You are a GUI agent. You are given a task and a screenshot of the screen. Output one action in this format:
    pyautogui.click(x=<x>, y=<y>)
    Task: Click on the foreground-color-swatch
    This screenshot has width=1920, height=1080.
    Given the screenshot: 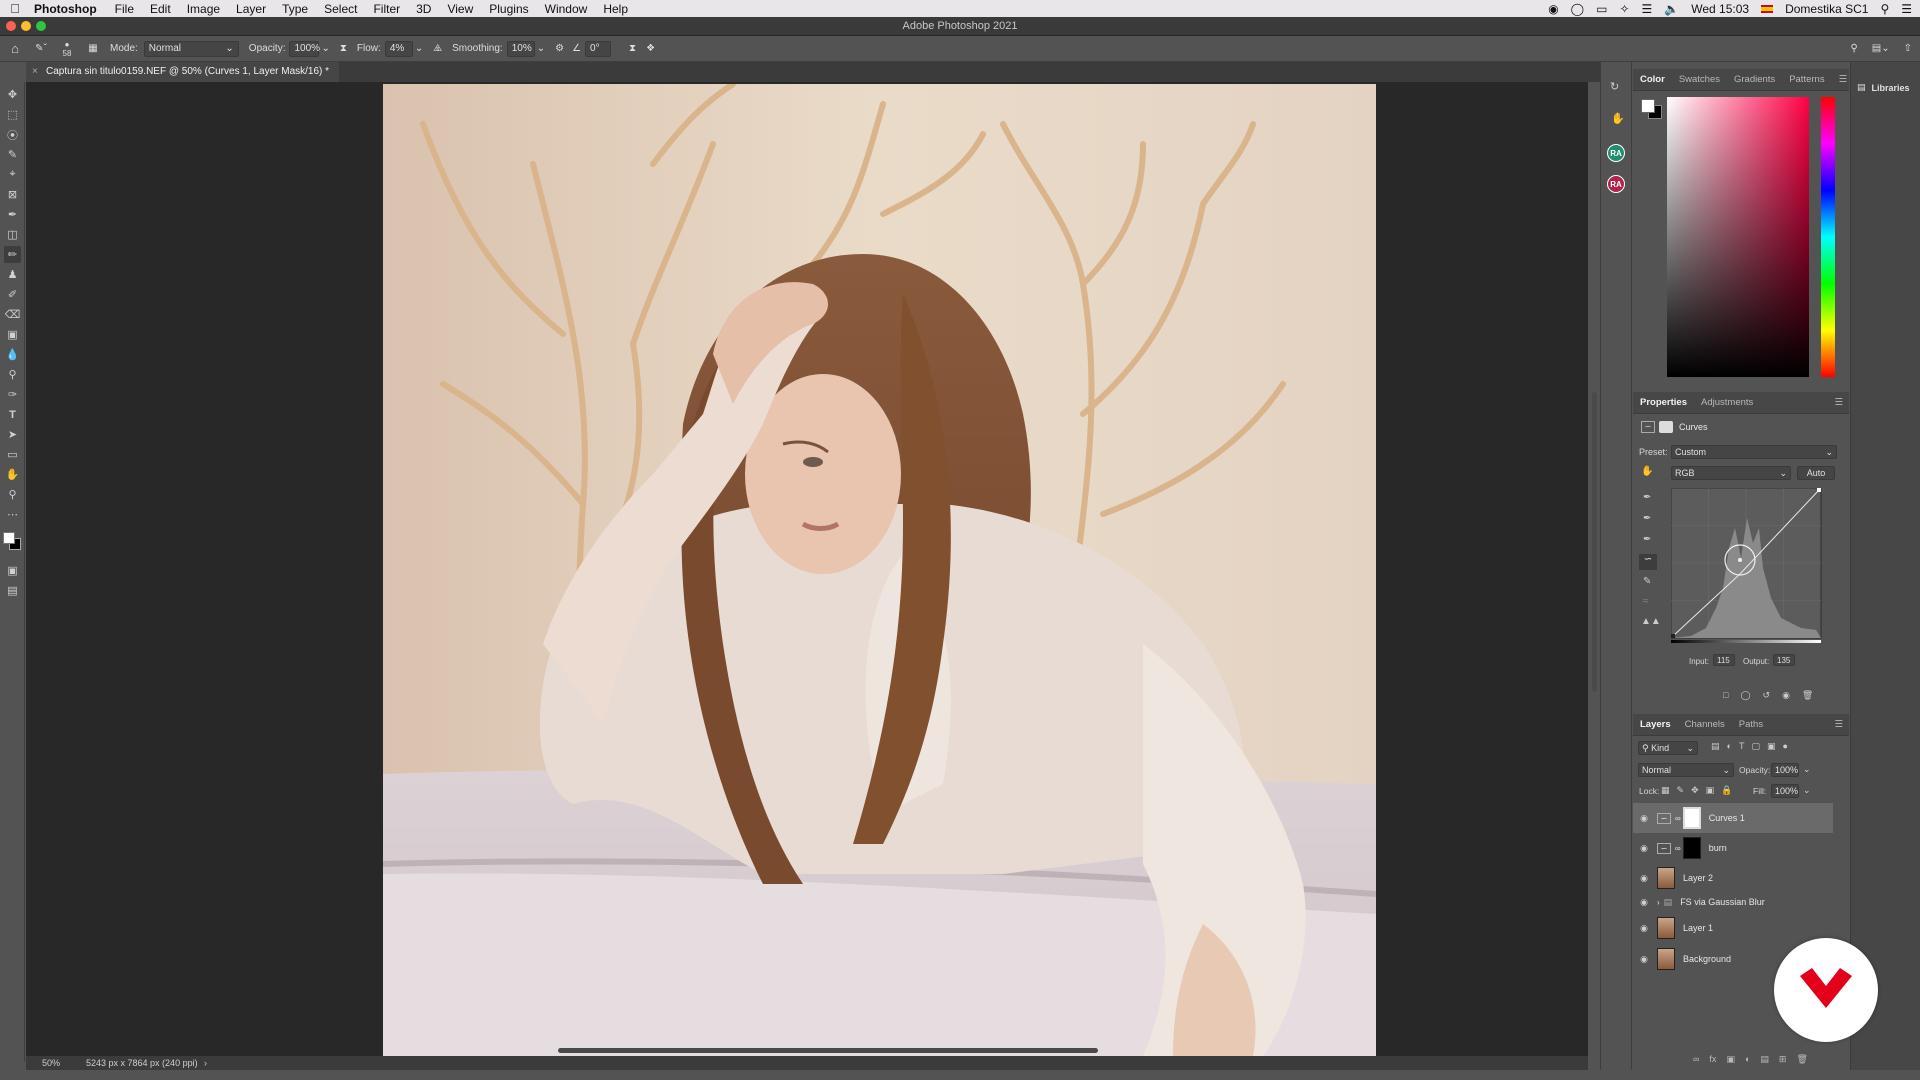 What is the action you would take?
    pyautogui.click(x=9, y=538)
    